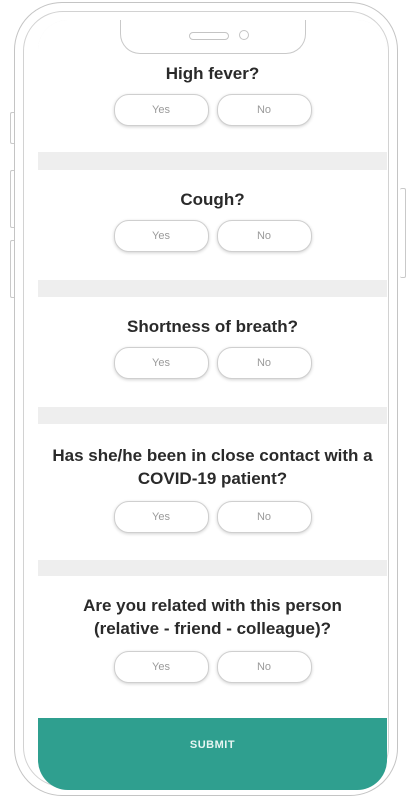 This screenshot has width=415, height=800. Describe the element at coordinates (244, 35) in the screenshot. I see `camera-icon` at that location.